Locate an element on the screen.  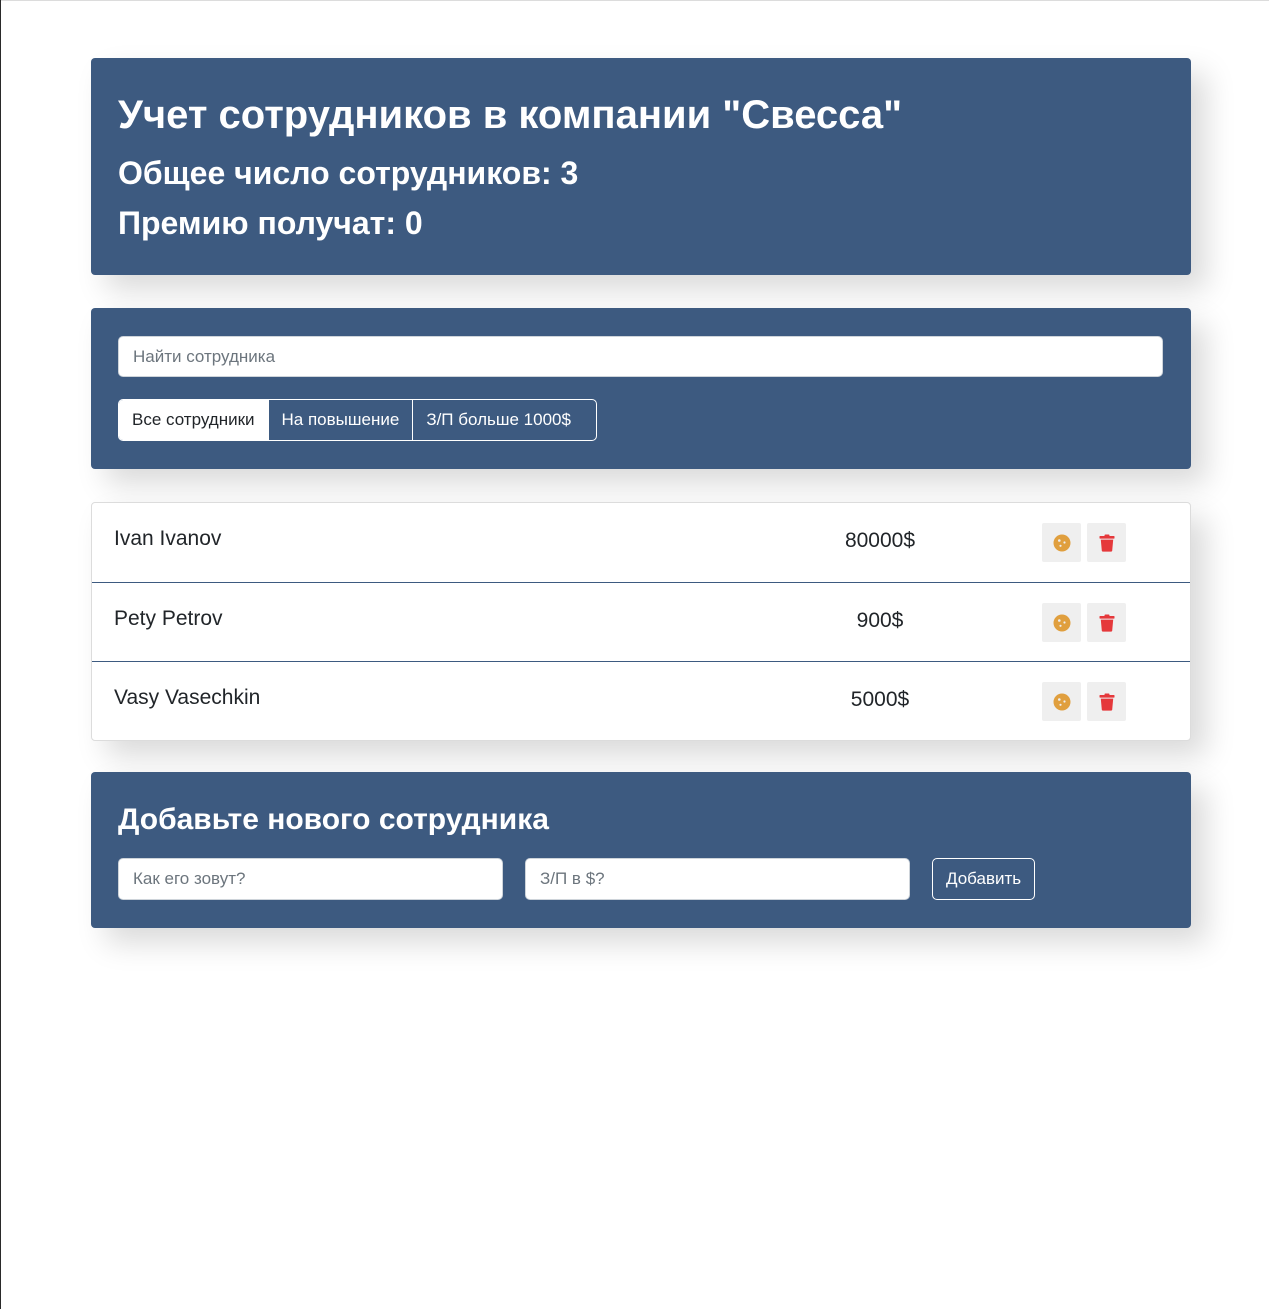
add-employee-form: Добавить is located at coordinates (641, 879).